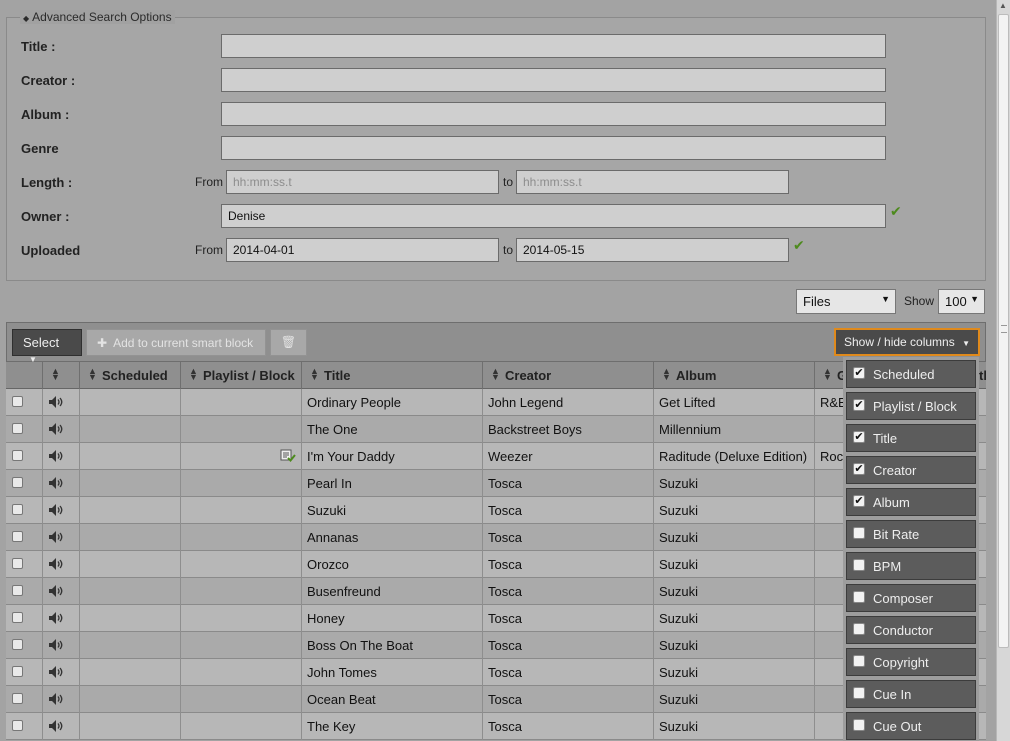 The image size is (1010, 741). What do you see at coordinates (907, 342) in the screenshot?
I see `show-hide-columns-button: Show / hide columns ▼` at bounding box center [907, 342].